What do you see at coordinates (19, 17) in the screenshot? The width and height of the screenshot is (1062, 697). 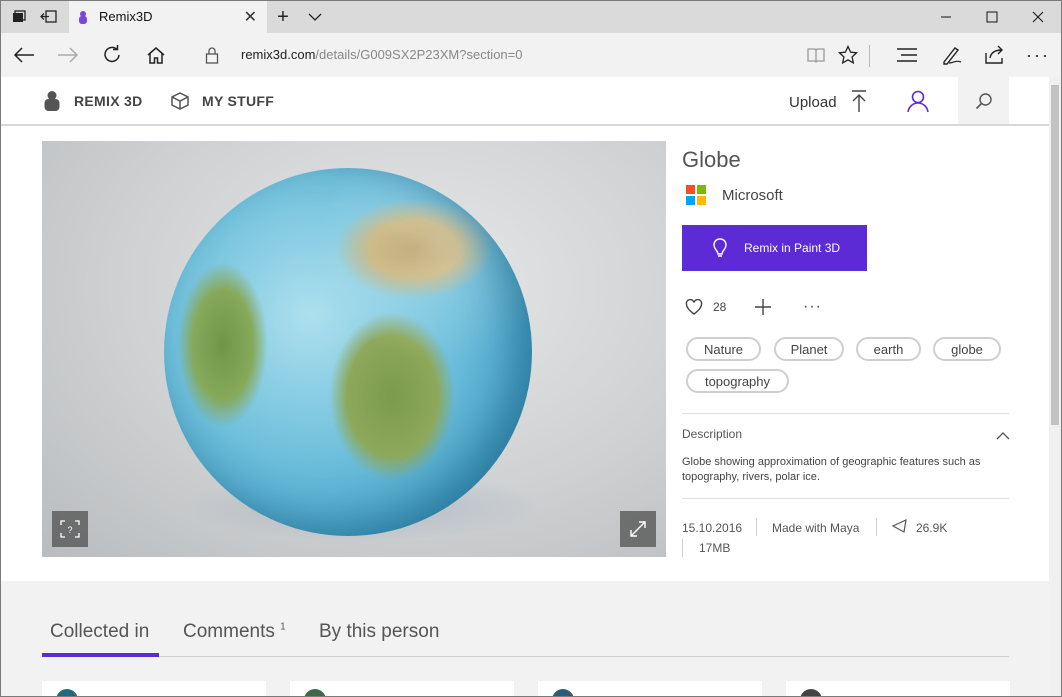 I see `tab-list-icon` at bounding box center [19, 17].